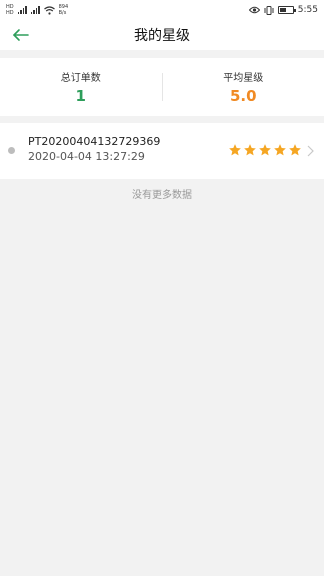 The height and width of the screenshot is (576, 324). What do you see at coordinates (94, 141) in the screenshot?
I see `order-id: PT20200404132729369` at bounding box center [94, 141].